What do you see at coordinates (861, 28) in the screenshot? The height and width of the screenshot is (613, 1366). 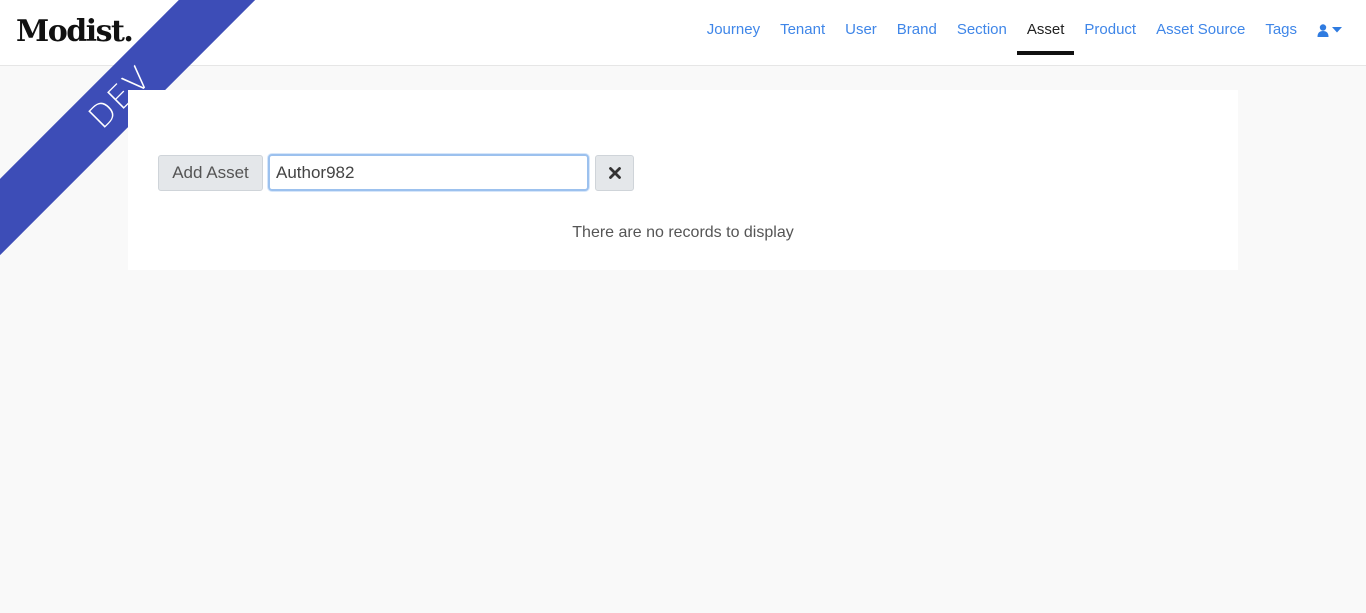 I see `nav-item-user: User` at bounding box center [861, 28].